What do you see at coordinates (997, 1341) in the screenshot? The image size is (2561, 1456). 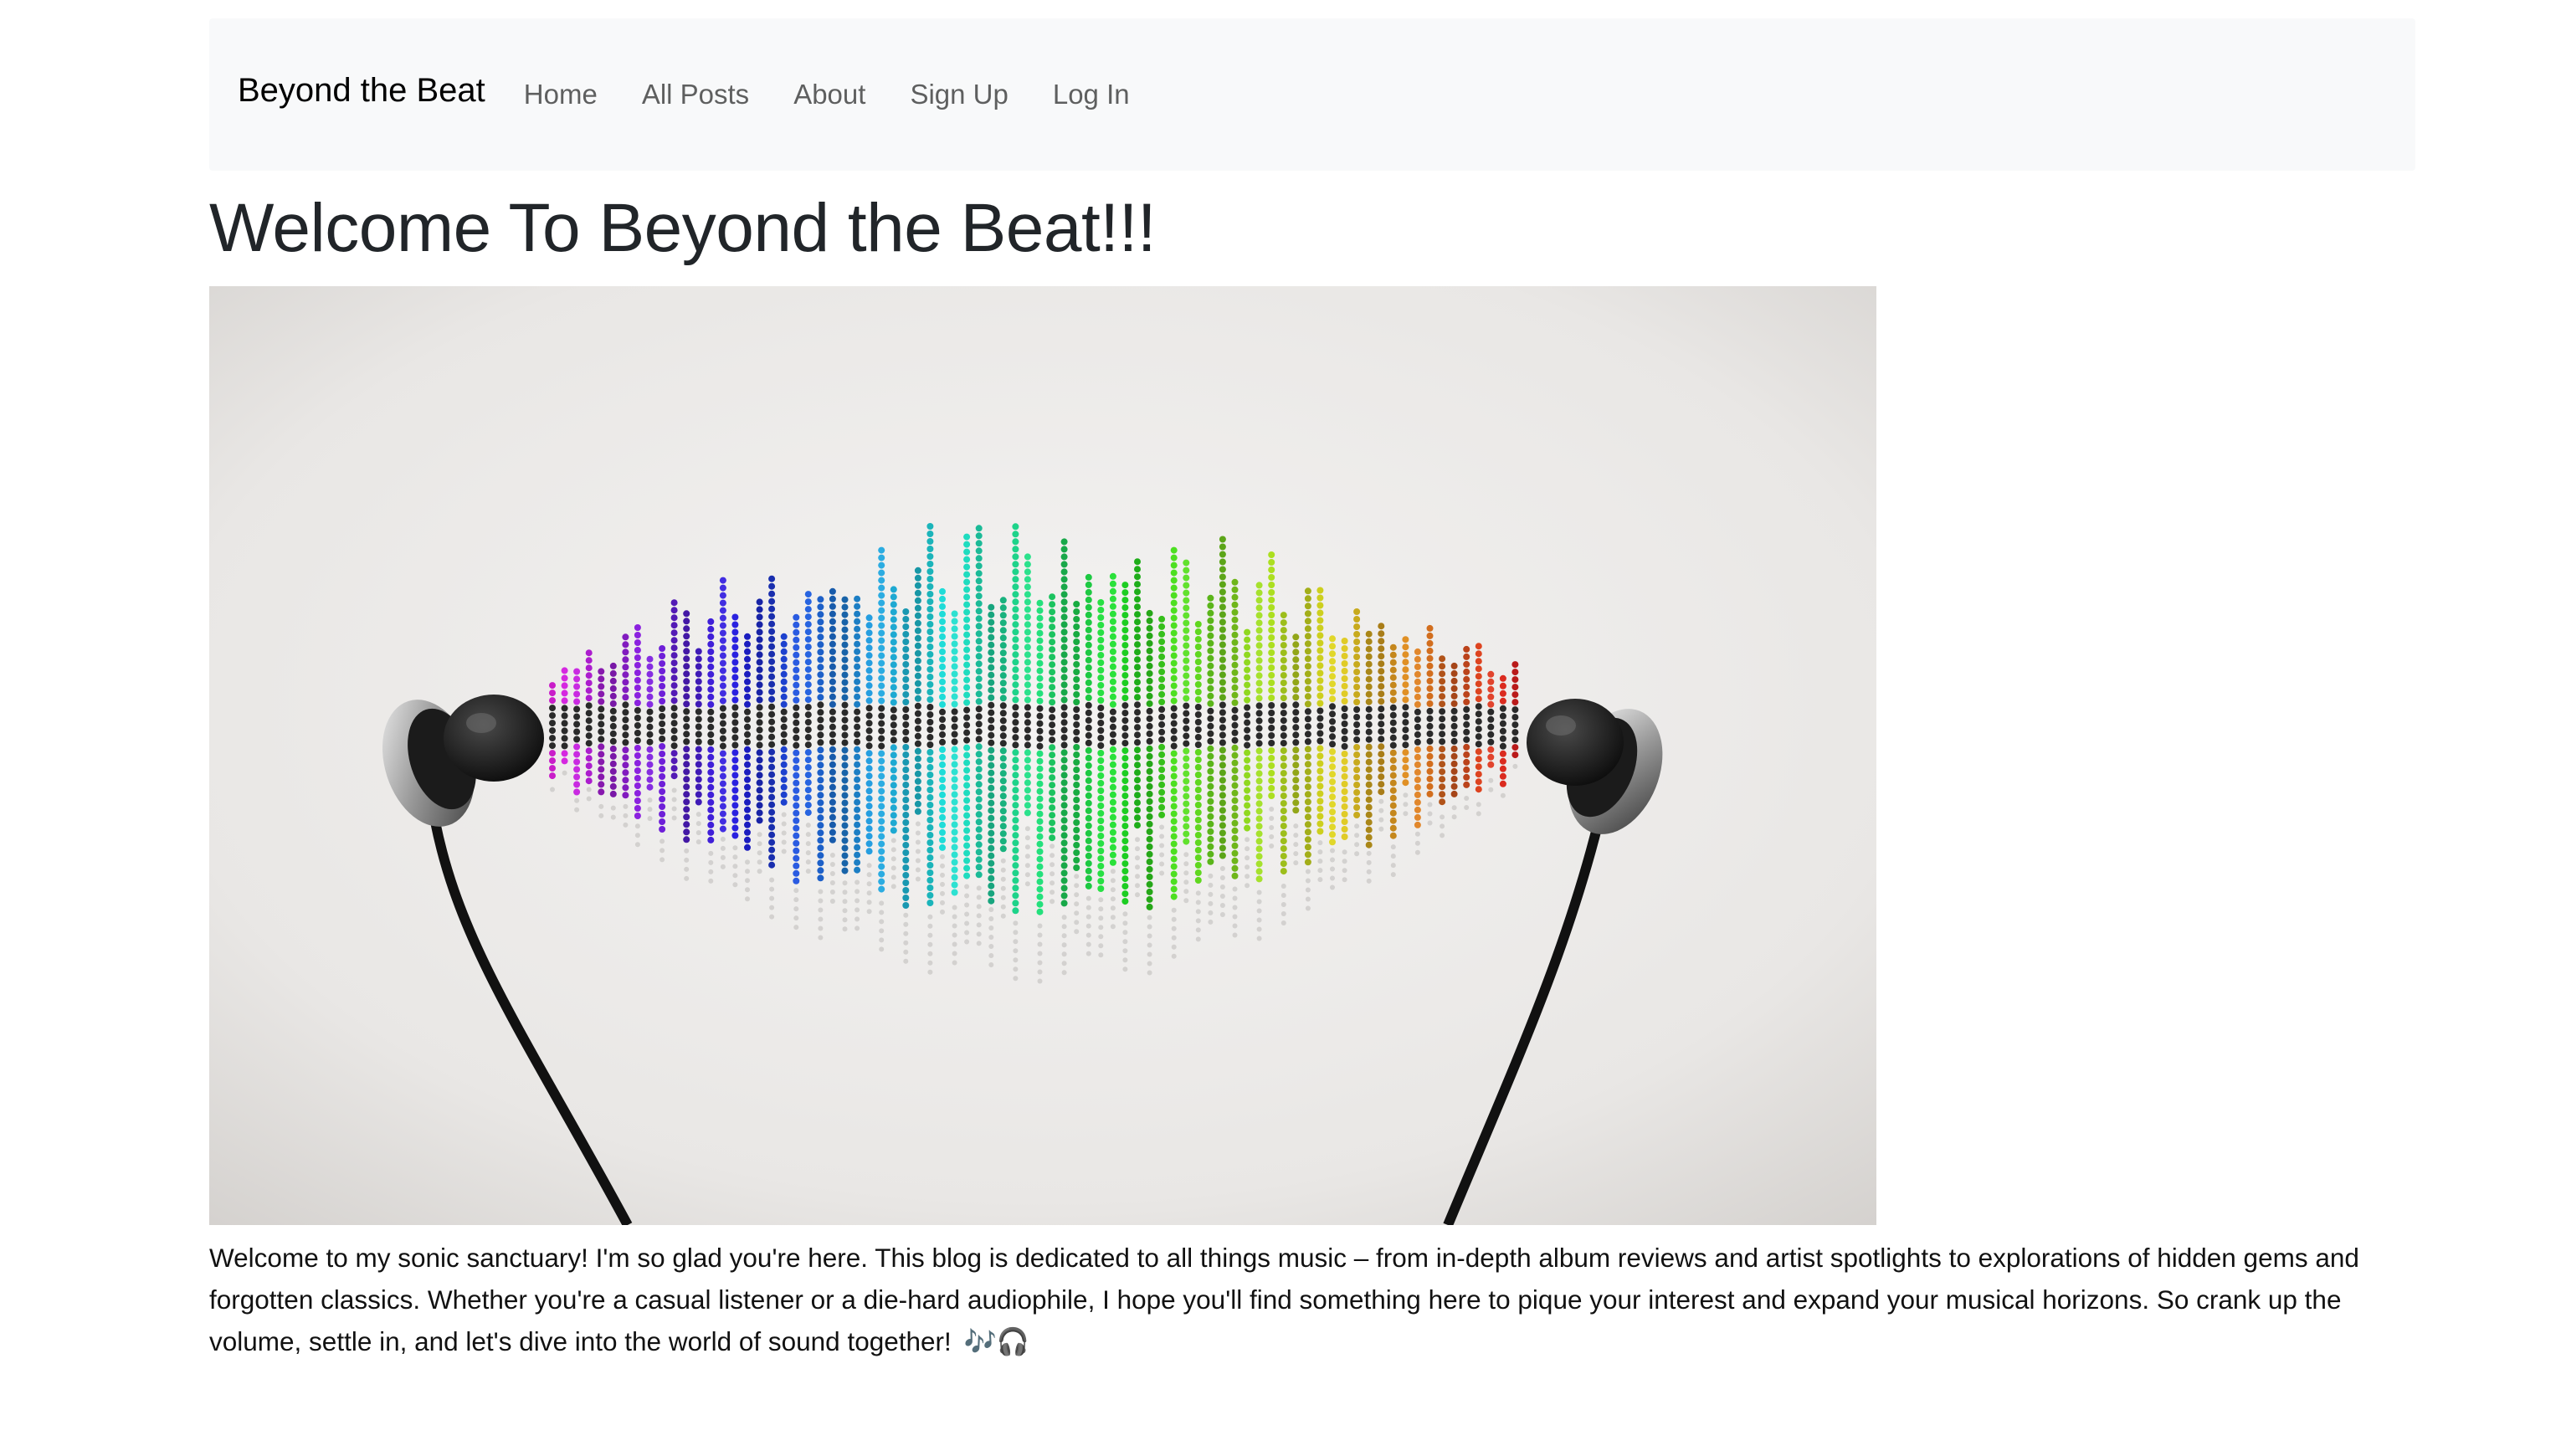 I see `music-headphones-icon: 🎶🎧` at bounding box center [997, 1341].